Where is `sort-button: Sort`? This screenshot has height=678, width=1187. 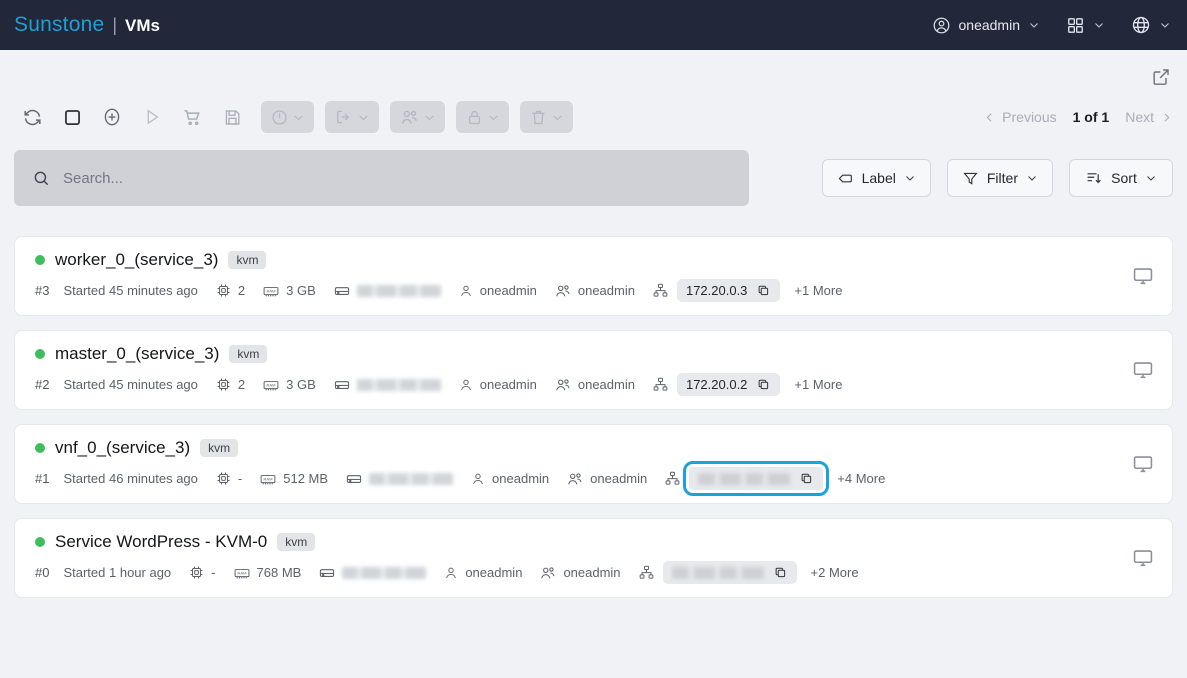
sort-button: Sort is located at coordinates (1121, 178).